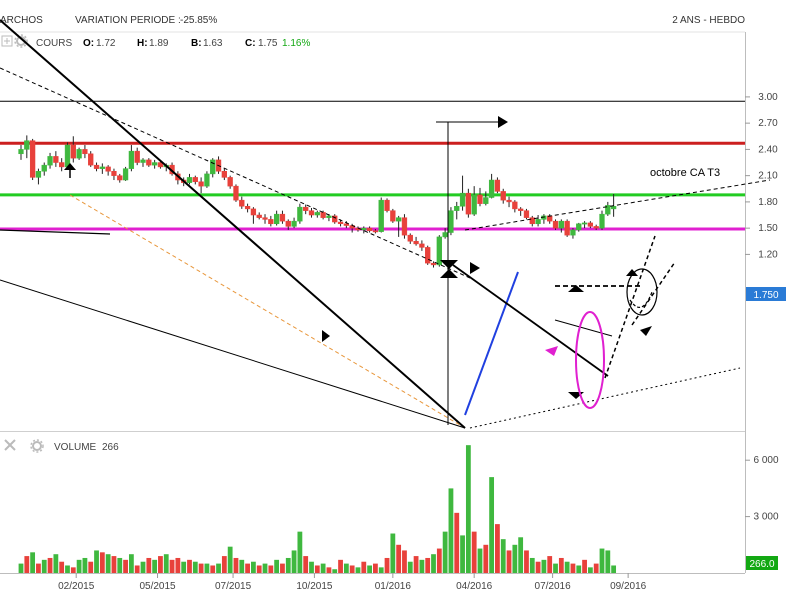 This screenshot has height=594, width=788. Describe the element at coordinates (37, 446) in the screenshot. I see `gear-icon` at that location.